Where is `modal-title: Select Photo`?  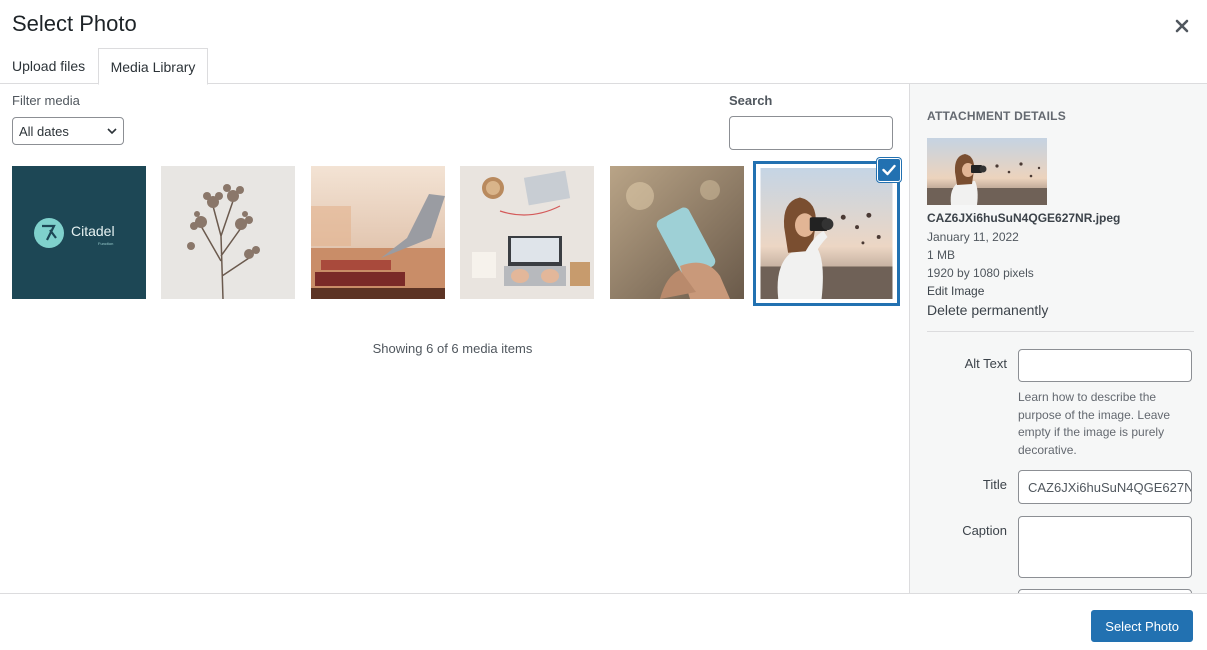 modal-title: Select Photo is located at coordinates (74, 23).